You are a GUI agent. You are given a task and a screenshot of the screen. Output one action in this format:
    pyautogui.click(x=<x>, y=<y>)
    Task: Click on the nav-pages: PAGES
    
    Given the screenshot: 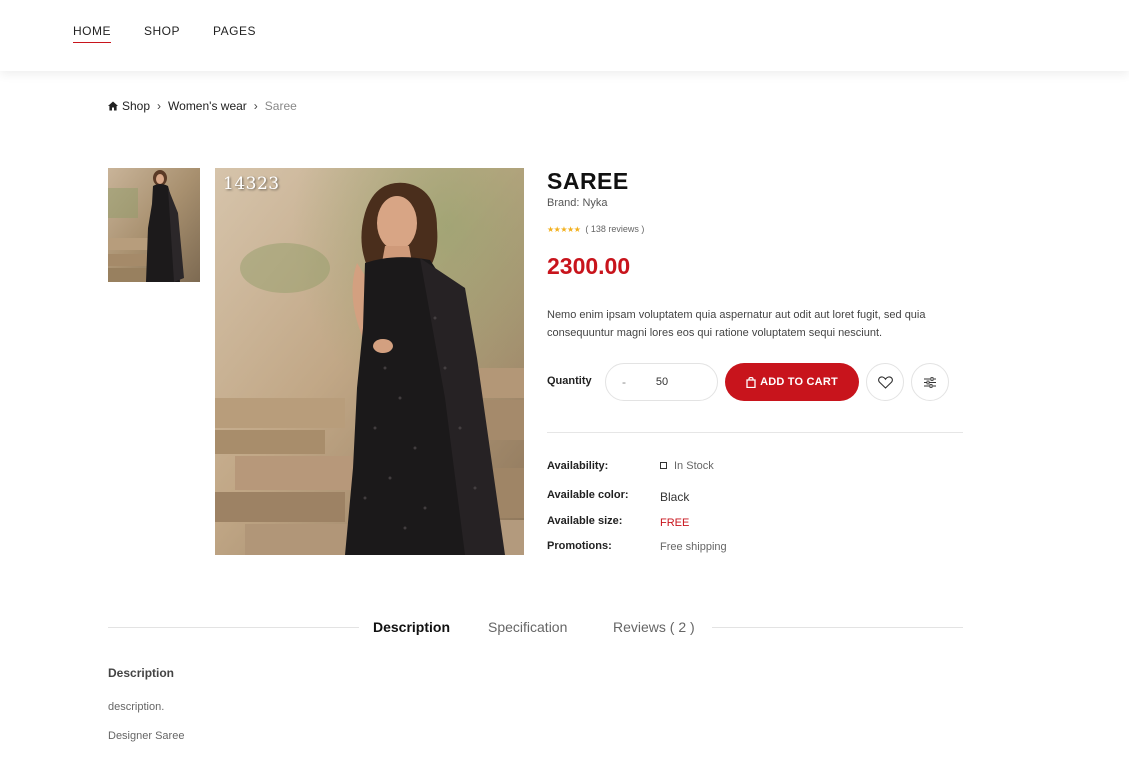 What is the action you would take?
    pyautogui.click(x=234, y=33)
    